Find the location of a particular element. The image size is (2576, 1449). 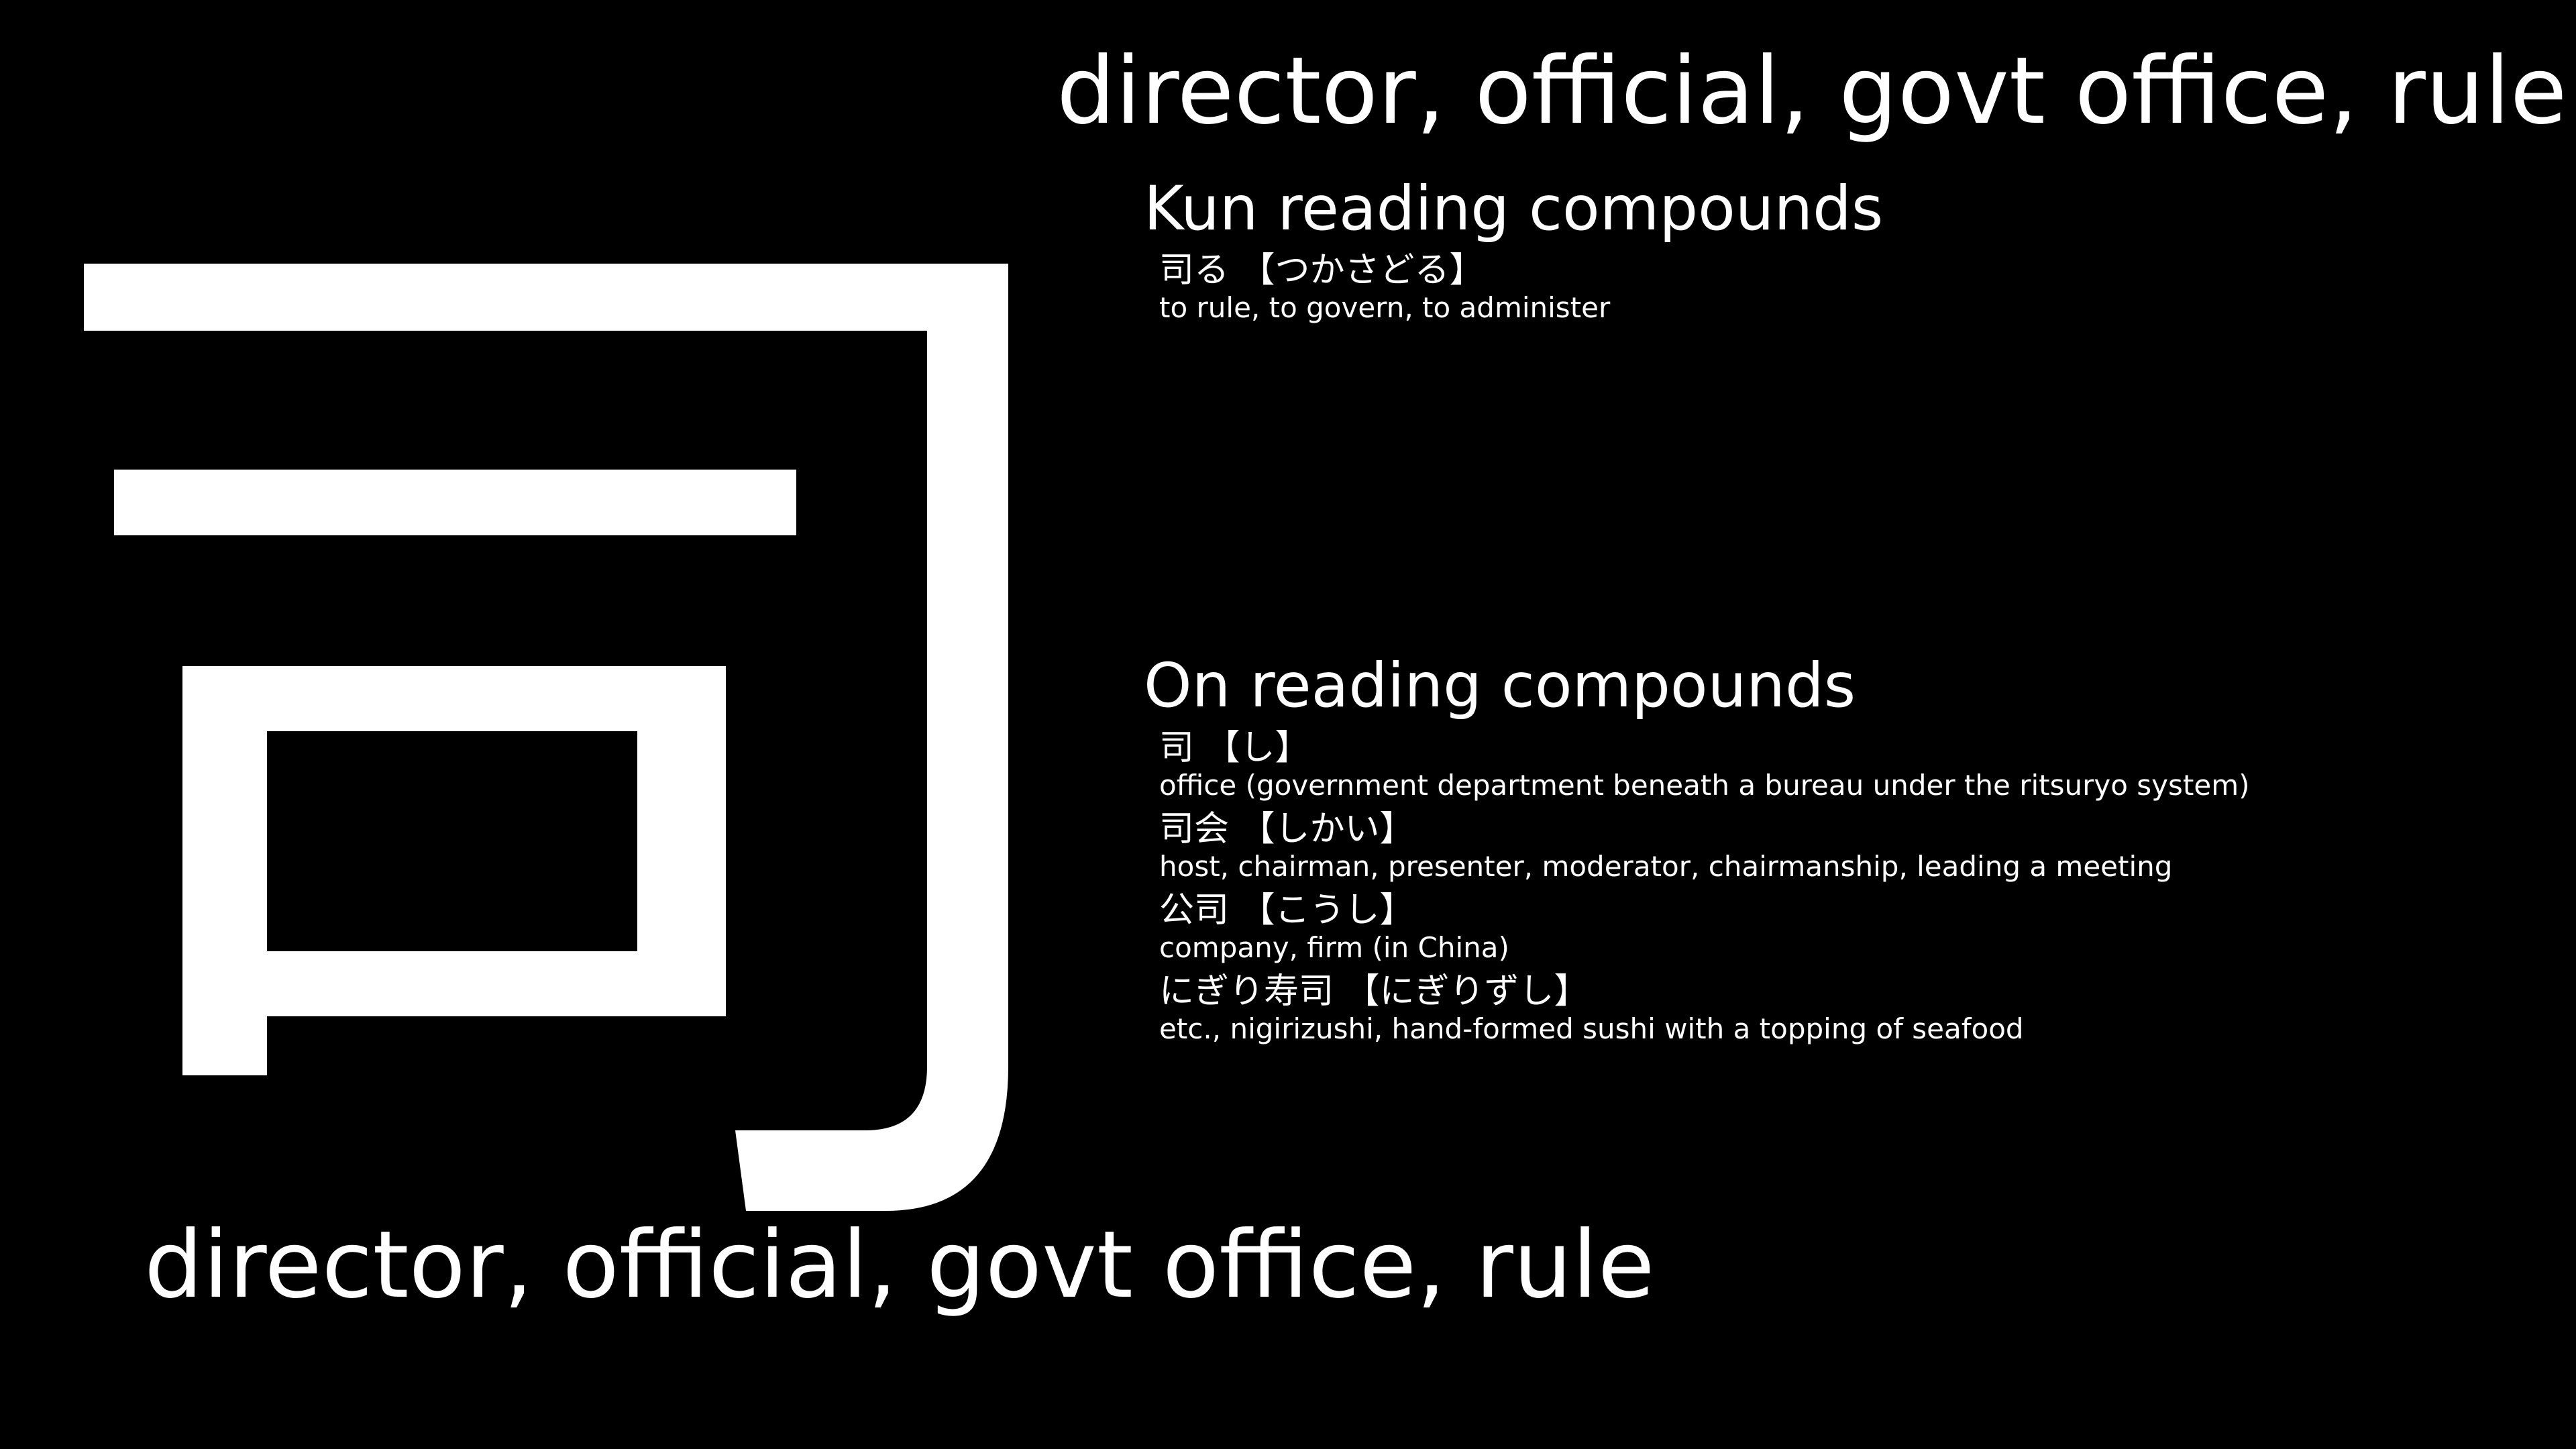

compound-word: 公司 【こうし】 is located at coordinates (1287, 910).